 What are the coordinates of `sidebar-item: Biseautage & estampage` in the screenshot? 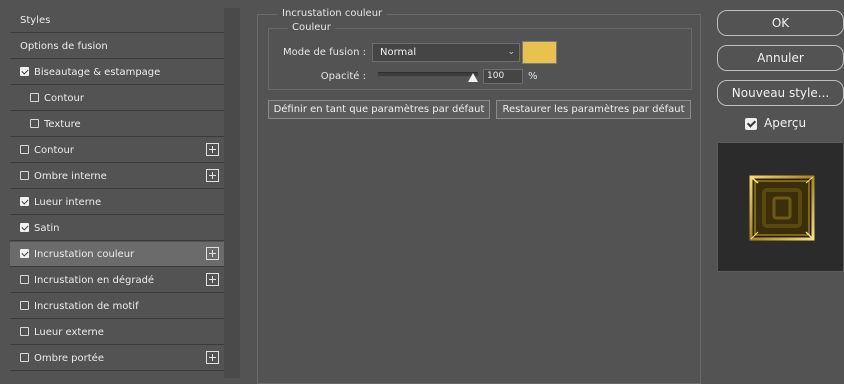 It's located at (117, 72).